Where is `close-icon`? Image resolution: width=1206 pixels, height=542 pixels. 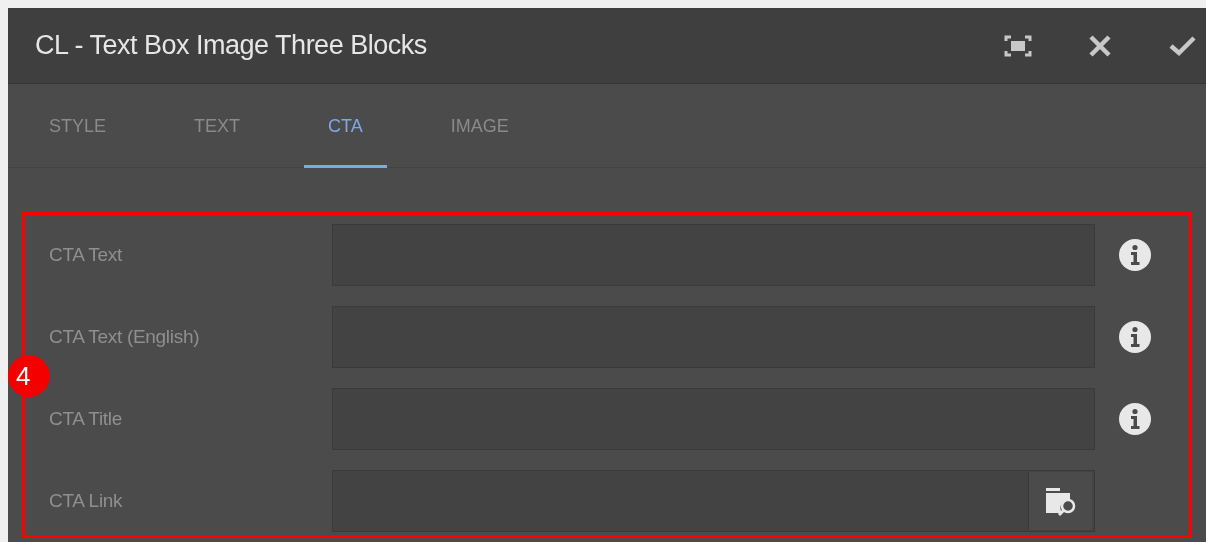
close-icon is located at coordinates (1100, 45).